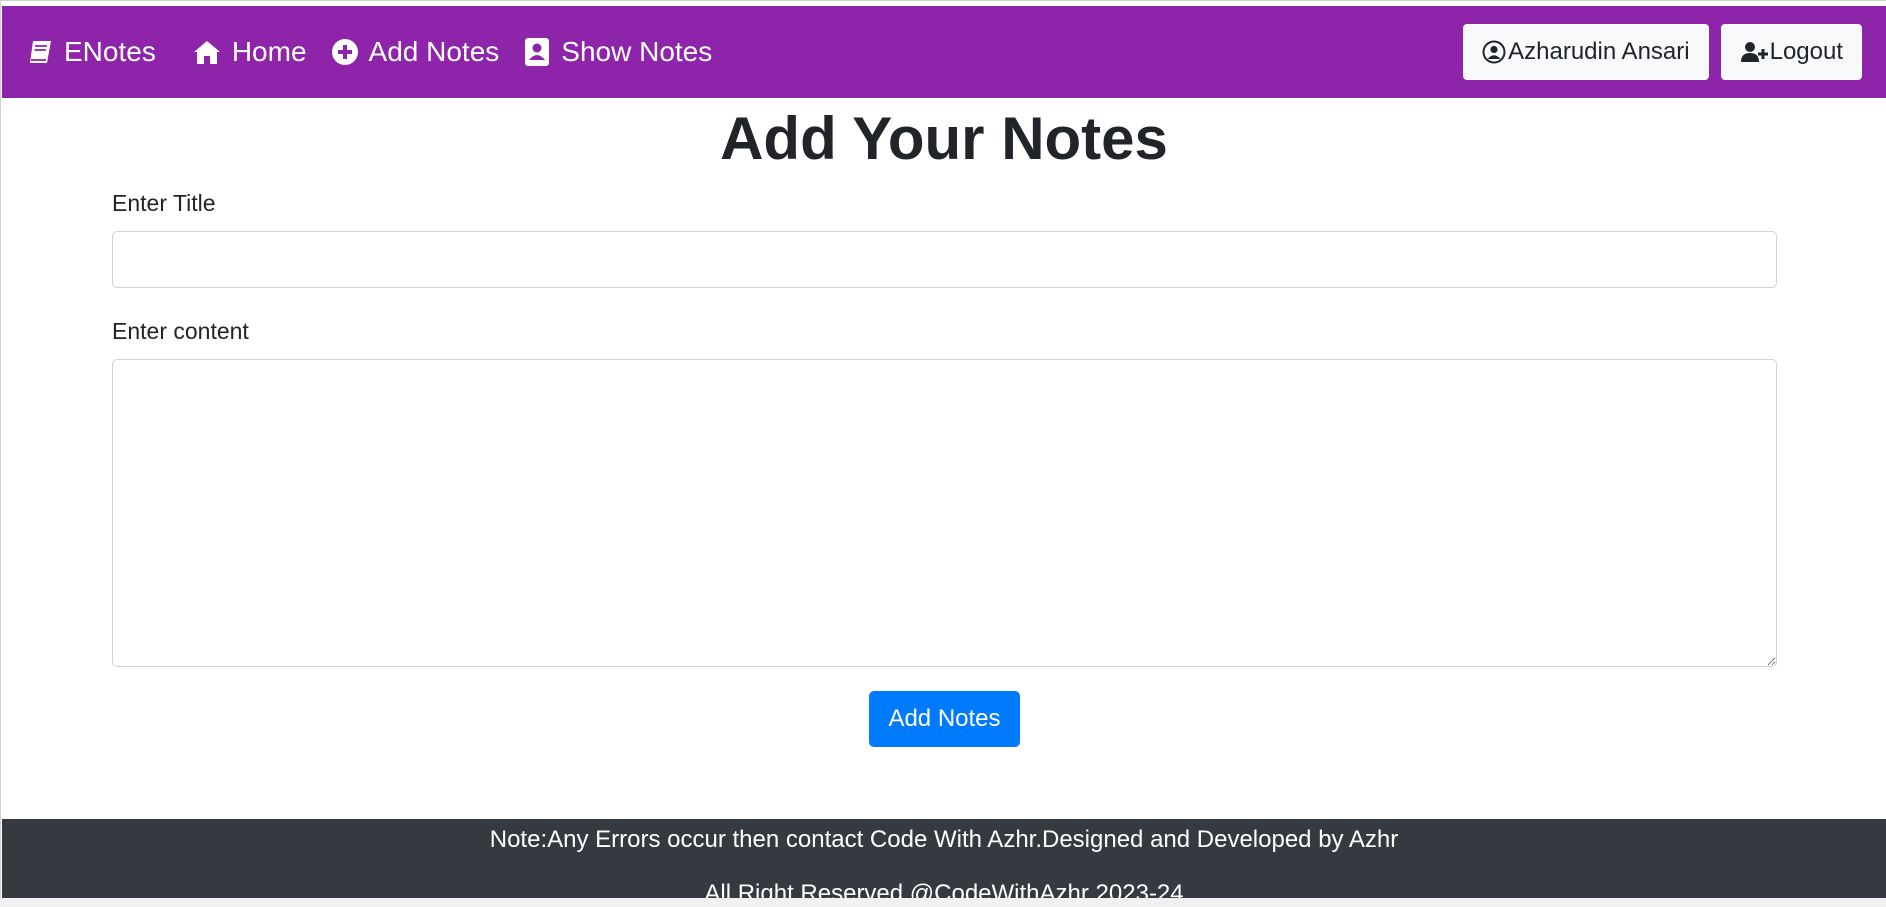 Image resolution: width=1886 pixels, height=907 pixels. What do you see at coordinates (269, 51) in the screenshot?
I see `nav-link-home-label: Home` at bounding box center [269, 51].